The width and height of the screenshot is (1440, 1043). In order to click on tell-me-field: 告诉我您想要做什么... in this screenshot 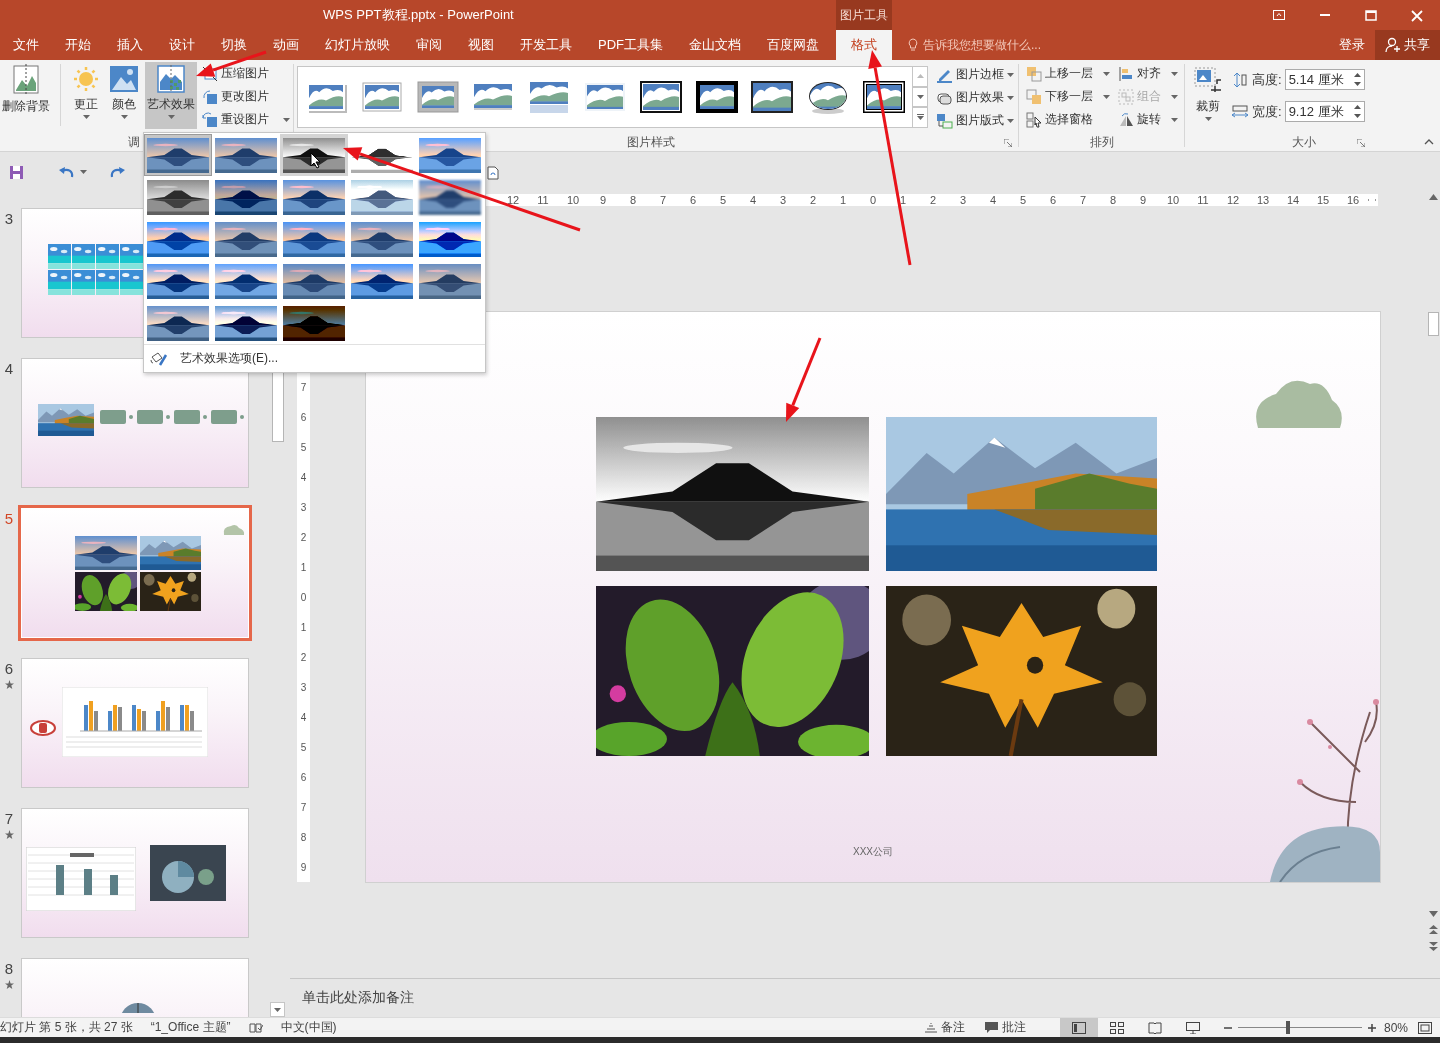, I will do `click(982, 45)`.